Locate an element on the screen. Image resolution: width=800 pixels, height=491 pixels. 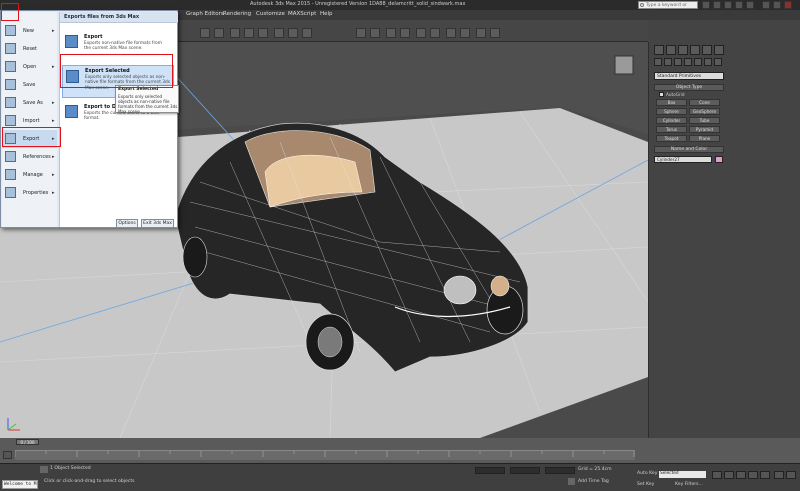
lights-icon is located at coordinates (678, 62).